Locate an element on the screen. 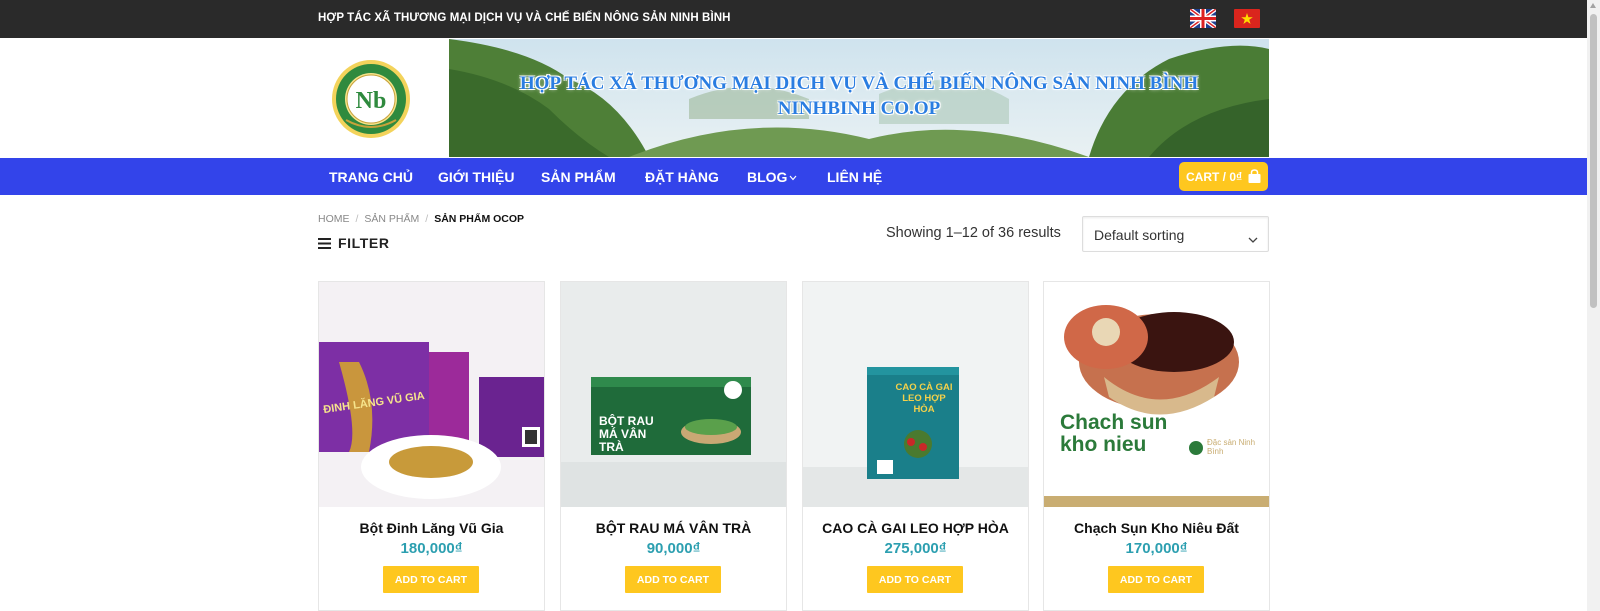 This screenshot has height=611, width=1600. breadcrumb-products: SẢN PHẨM is located at coordinates (391, 219).